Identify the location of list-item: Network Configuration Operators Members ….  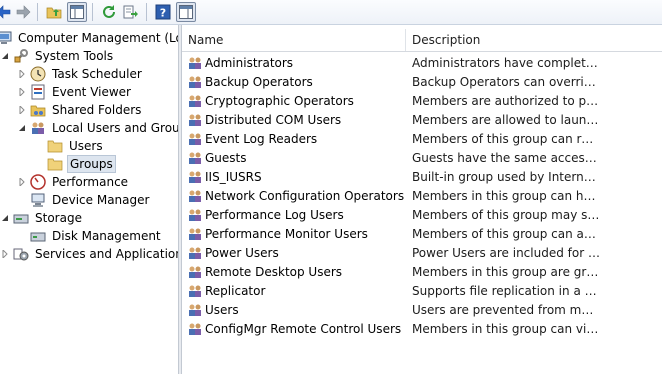
(422, 196).